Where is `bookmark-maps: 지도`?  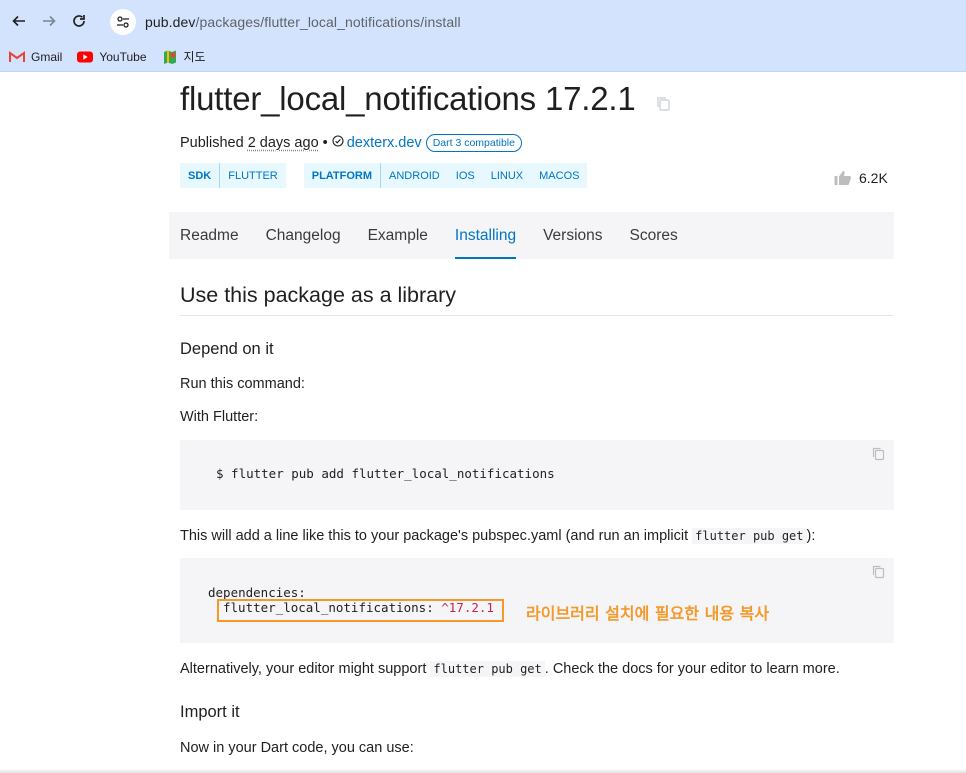
bookmark-maps: 지도 is located at coordinates (184, 56).